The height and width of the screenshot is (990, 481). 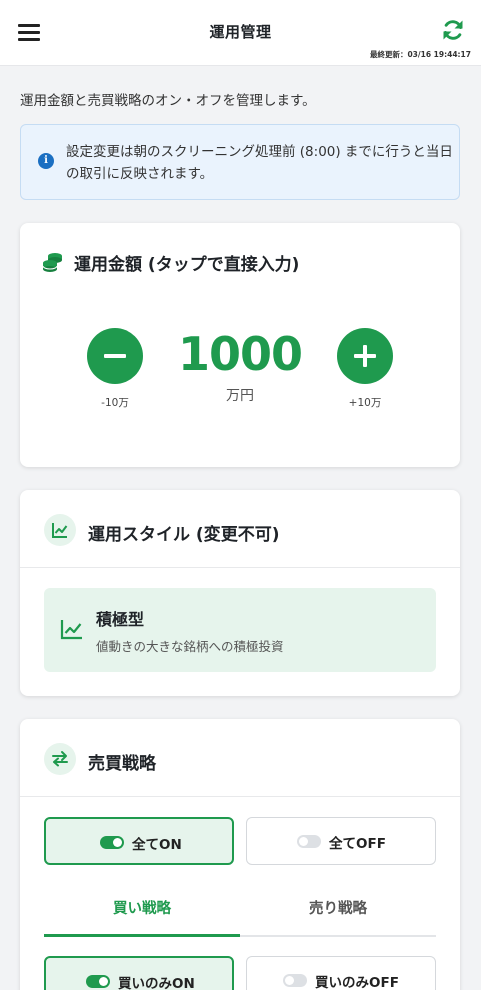 I want to click on plus-icon-vertical, so click(x=365, y=356).